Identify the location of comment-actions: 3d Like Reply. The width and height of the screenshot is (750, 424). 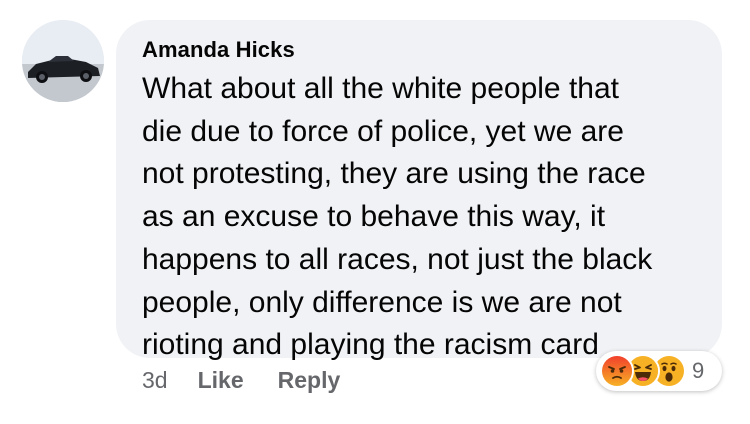
(258, 380).